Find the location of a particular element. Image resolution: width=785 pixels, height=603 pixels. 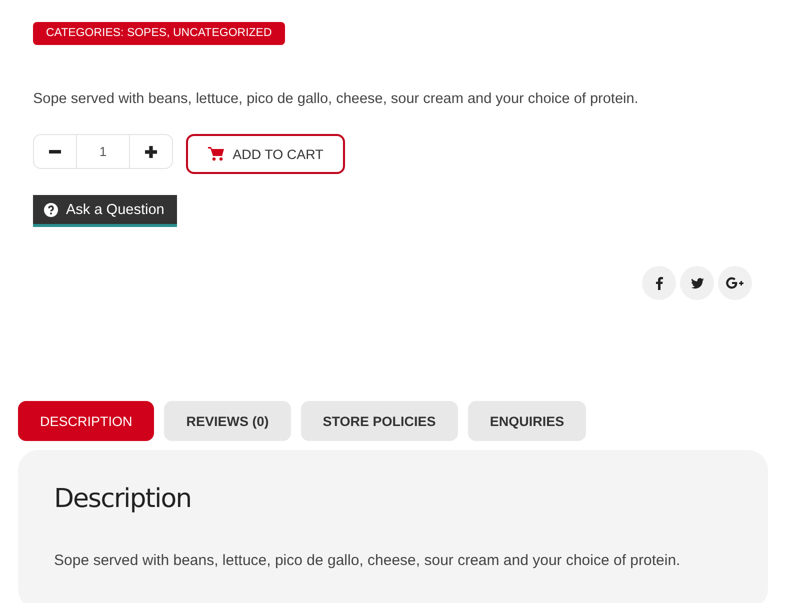

plus-icon is located at coordinates (151, 152).